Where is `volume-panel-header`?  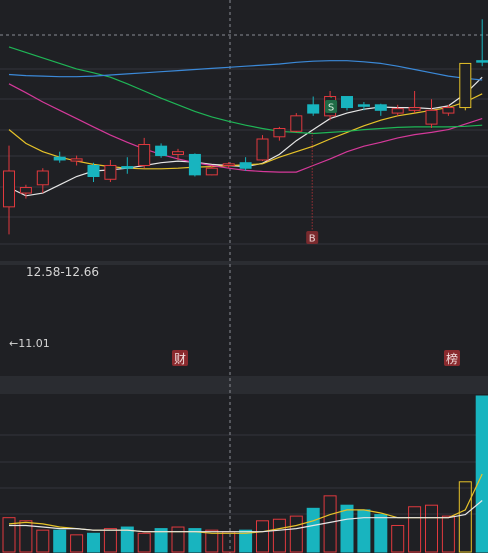 volume-panel-header is located at coordinates (244, 385).